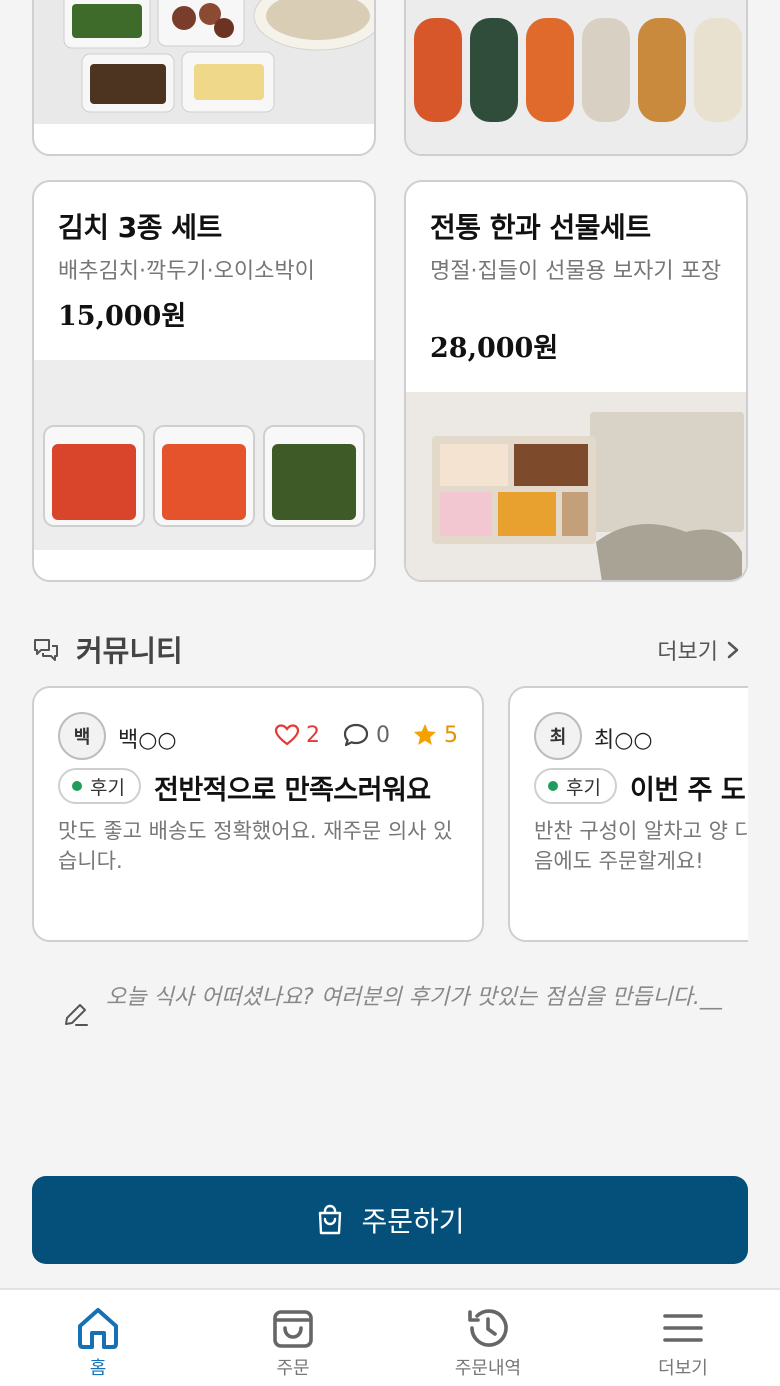  What do you see at coordinates (733, 650) in the screenshot?
I see `chevron-right-icon` at bounding box center [733, 650].